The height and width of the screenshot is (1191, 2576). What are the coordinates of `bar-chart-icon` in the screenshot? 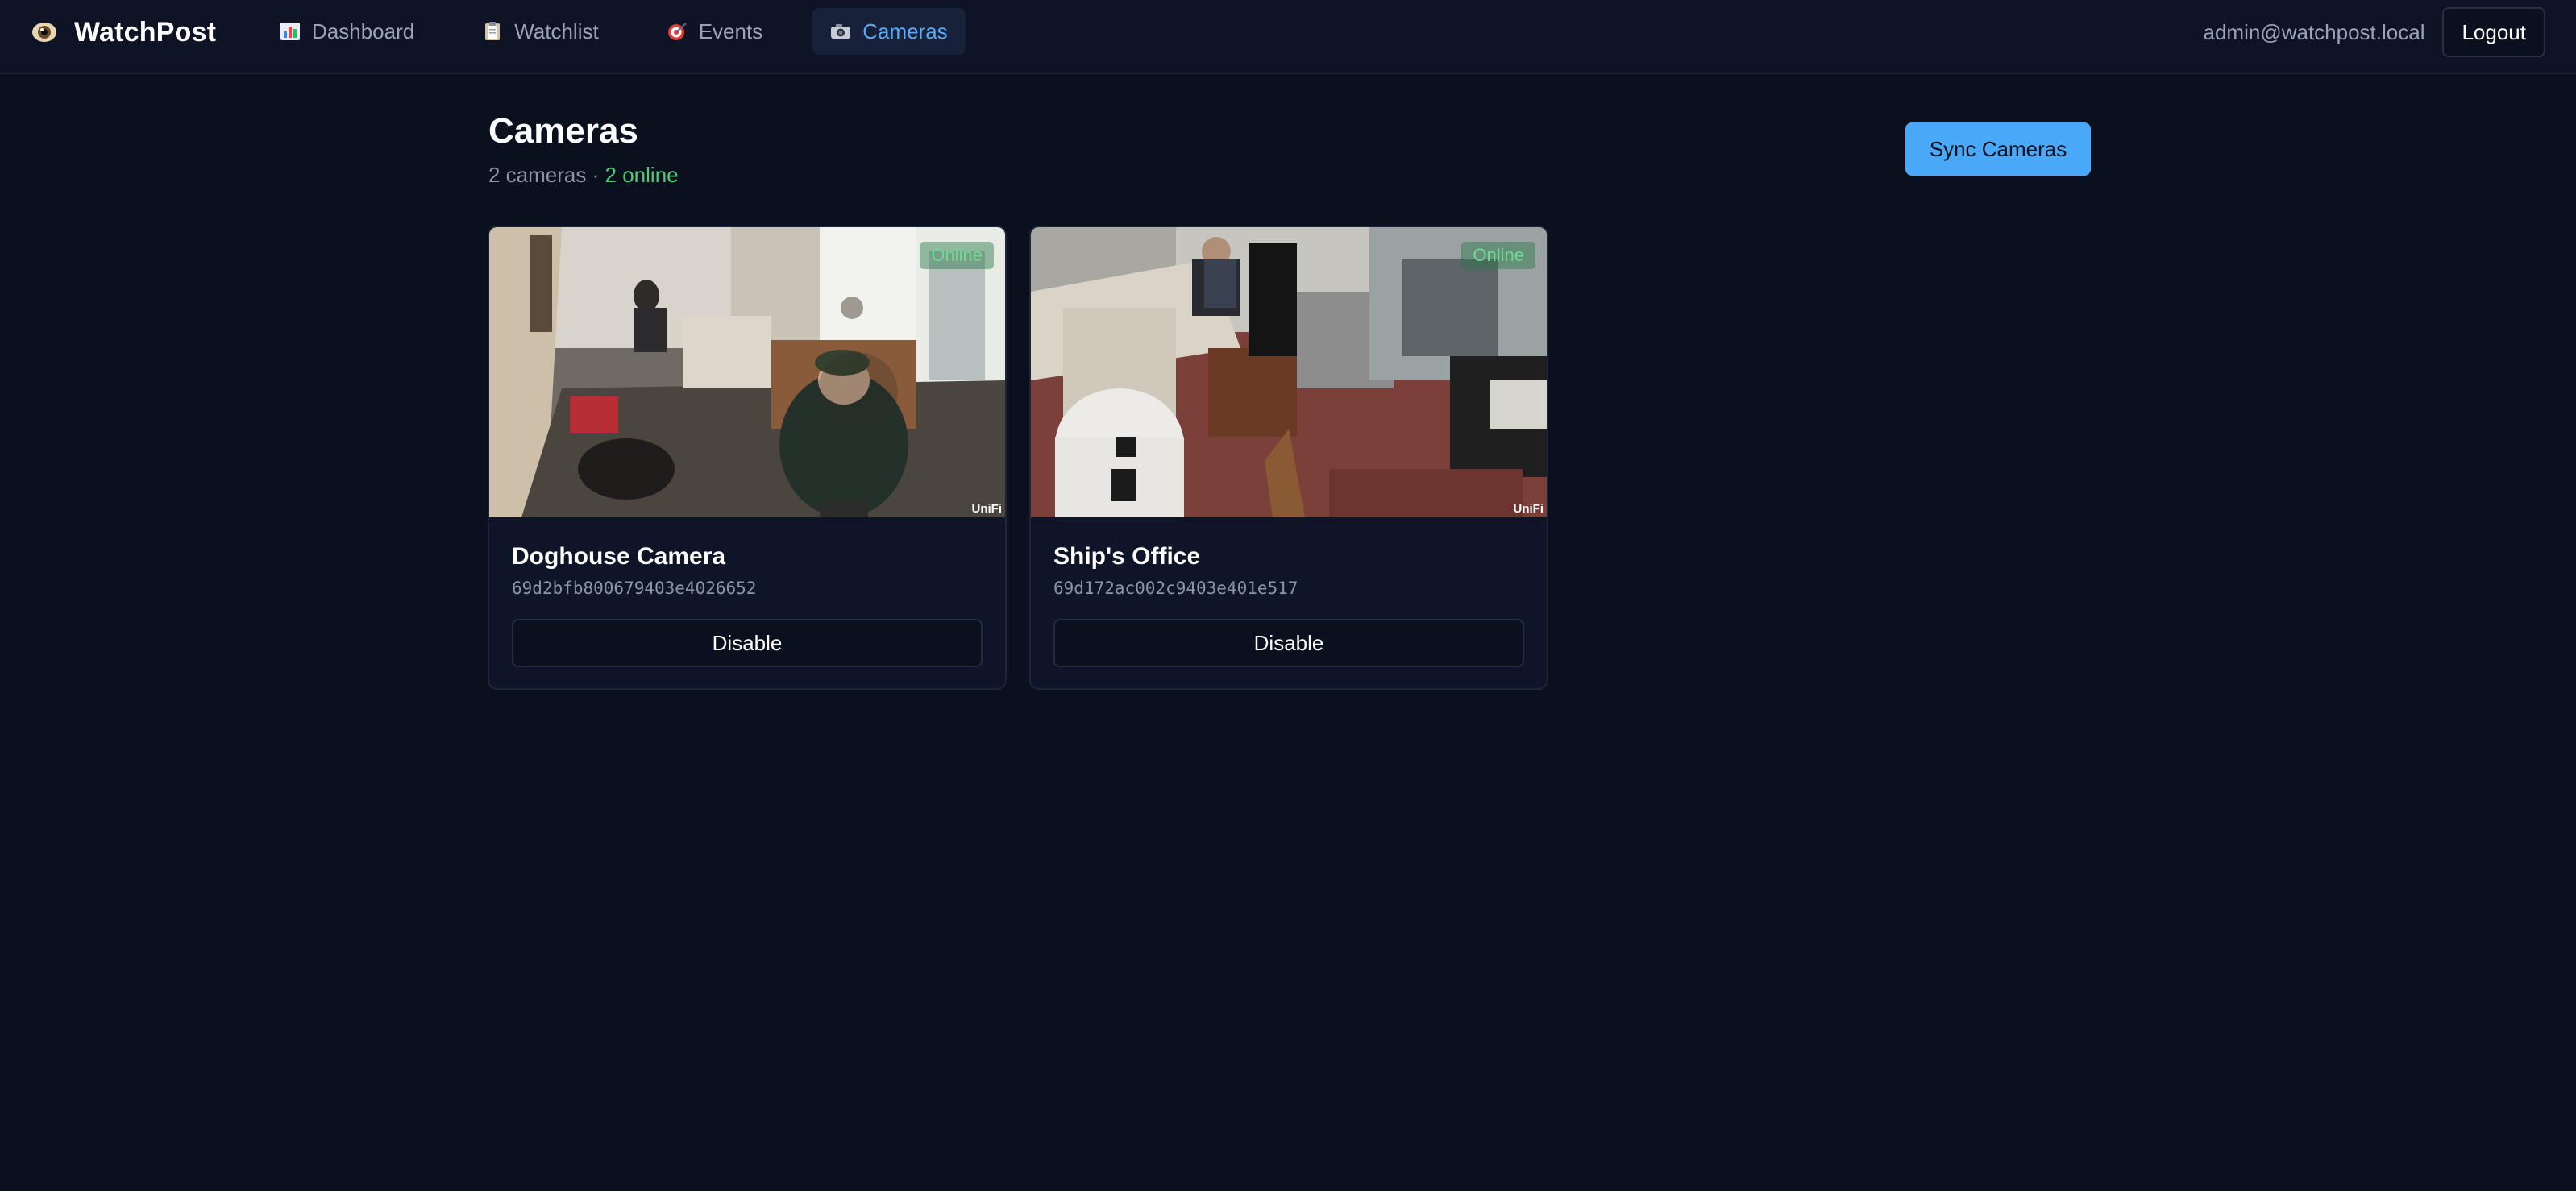 It's located at (290, 31).